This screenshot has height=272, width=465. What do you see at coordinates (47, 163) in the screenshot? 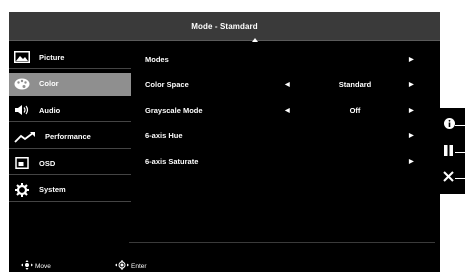
I see `sidebar-item-label: OSD` at bounding box center [47, 163].